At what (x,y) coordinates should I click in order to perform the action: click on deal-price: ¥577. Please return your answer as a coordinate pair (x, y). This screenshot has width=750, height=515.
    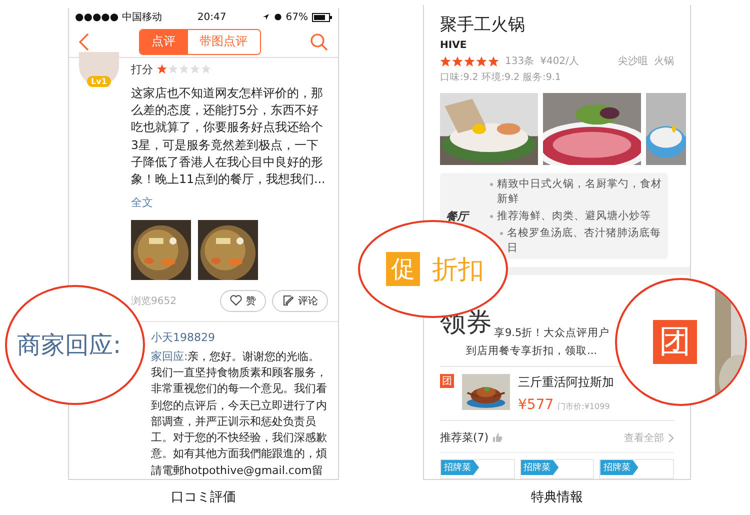
    Looking at the image, I should click on (536, 405).